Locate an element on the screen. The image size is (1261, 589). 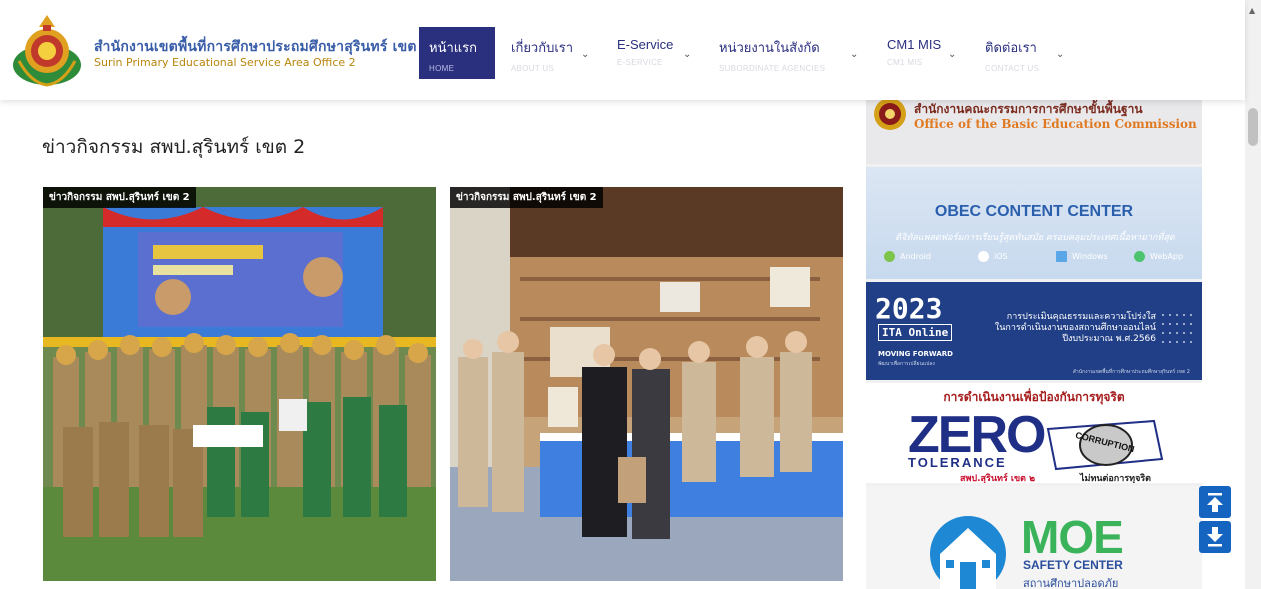
ita-year: 2023 is located at coordinates (909, 308).